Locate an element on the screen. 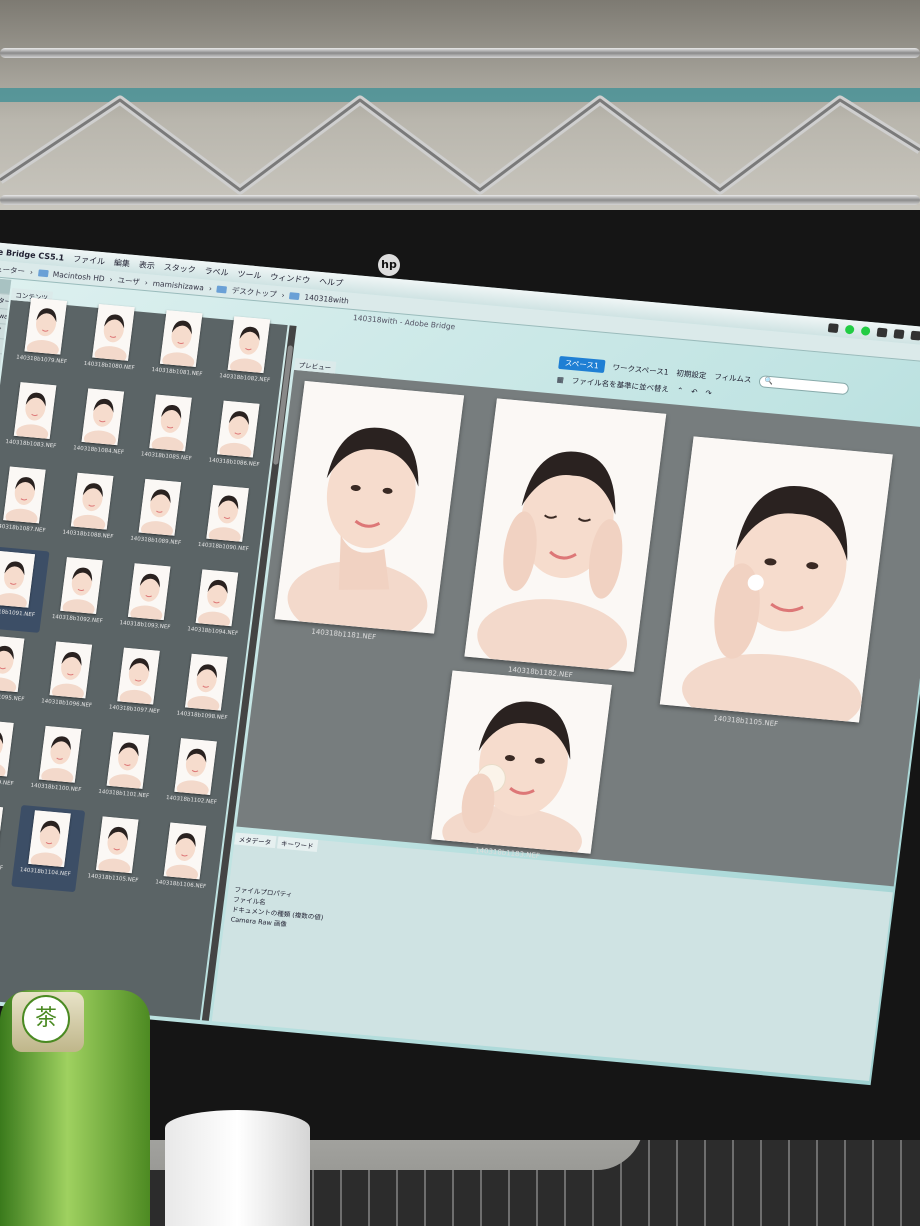  menu-edit: 編集 is located at coordinates (121, 263).